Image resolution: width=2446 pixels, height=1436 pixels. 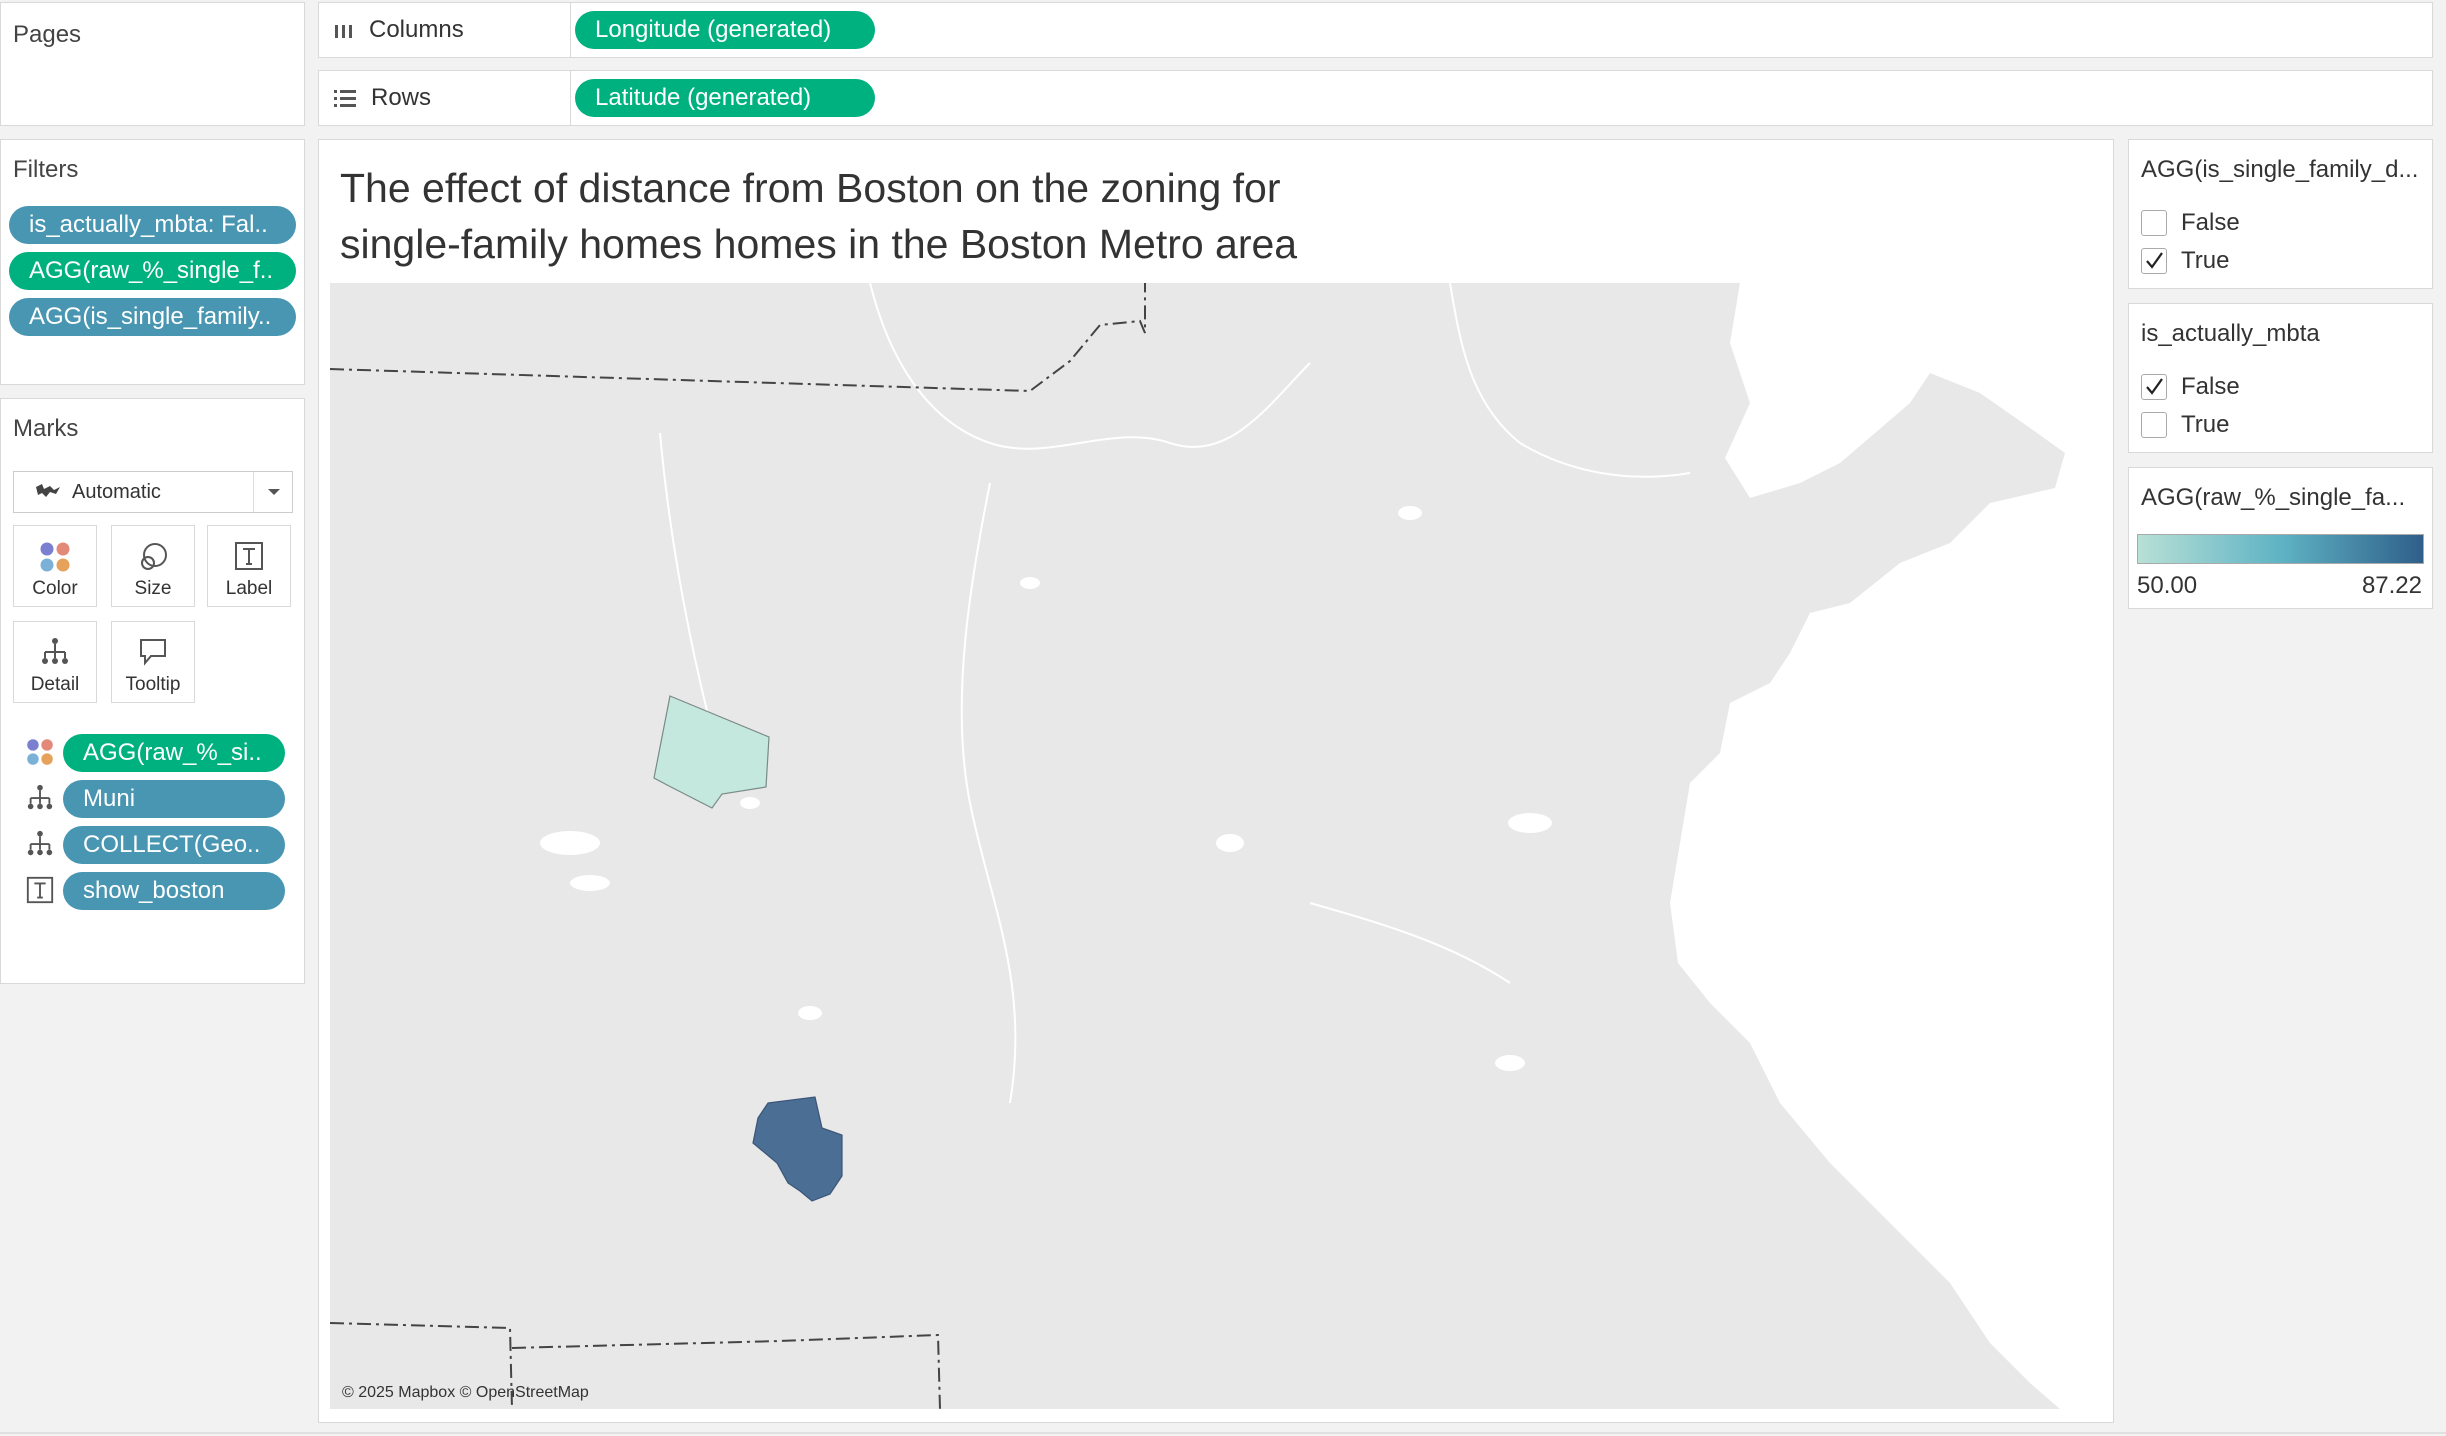 I want to click on legend-single-family-true-label: True, so click(x=2205, y=260).